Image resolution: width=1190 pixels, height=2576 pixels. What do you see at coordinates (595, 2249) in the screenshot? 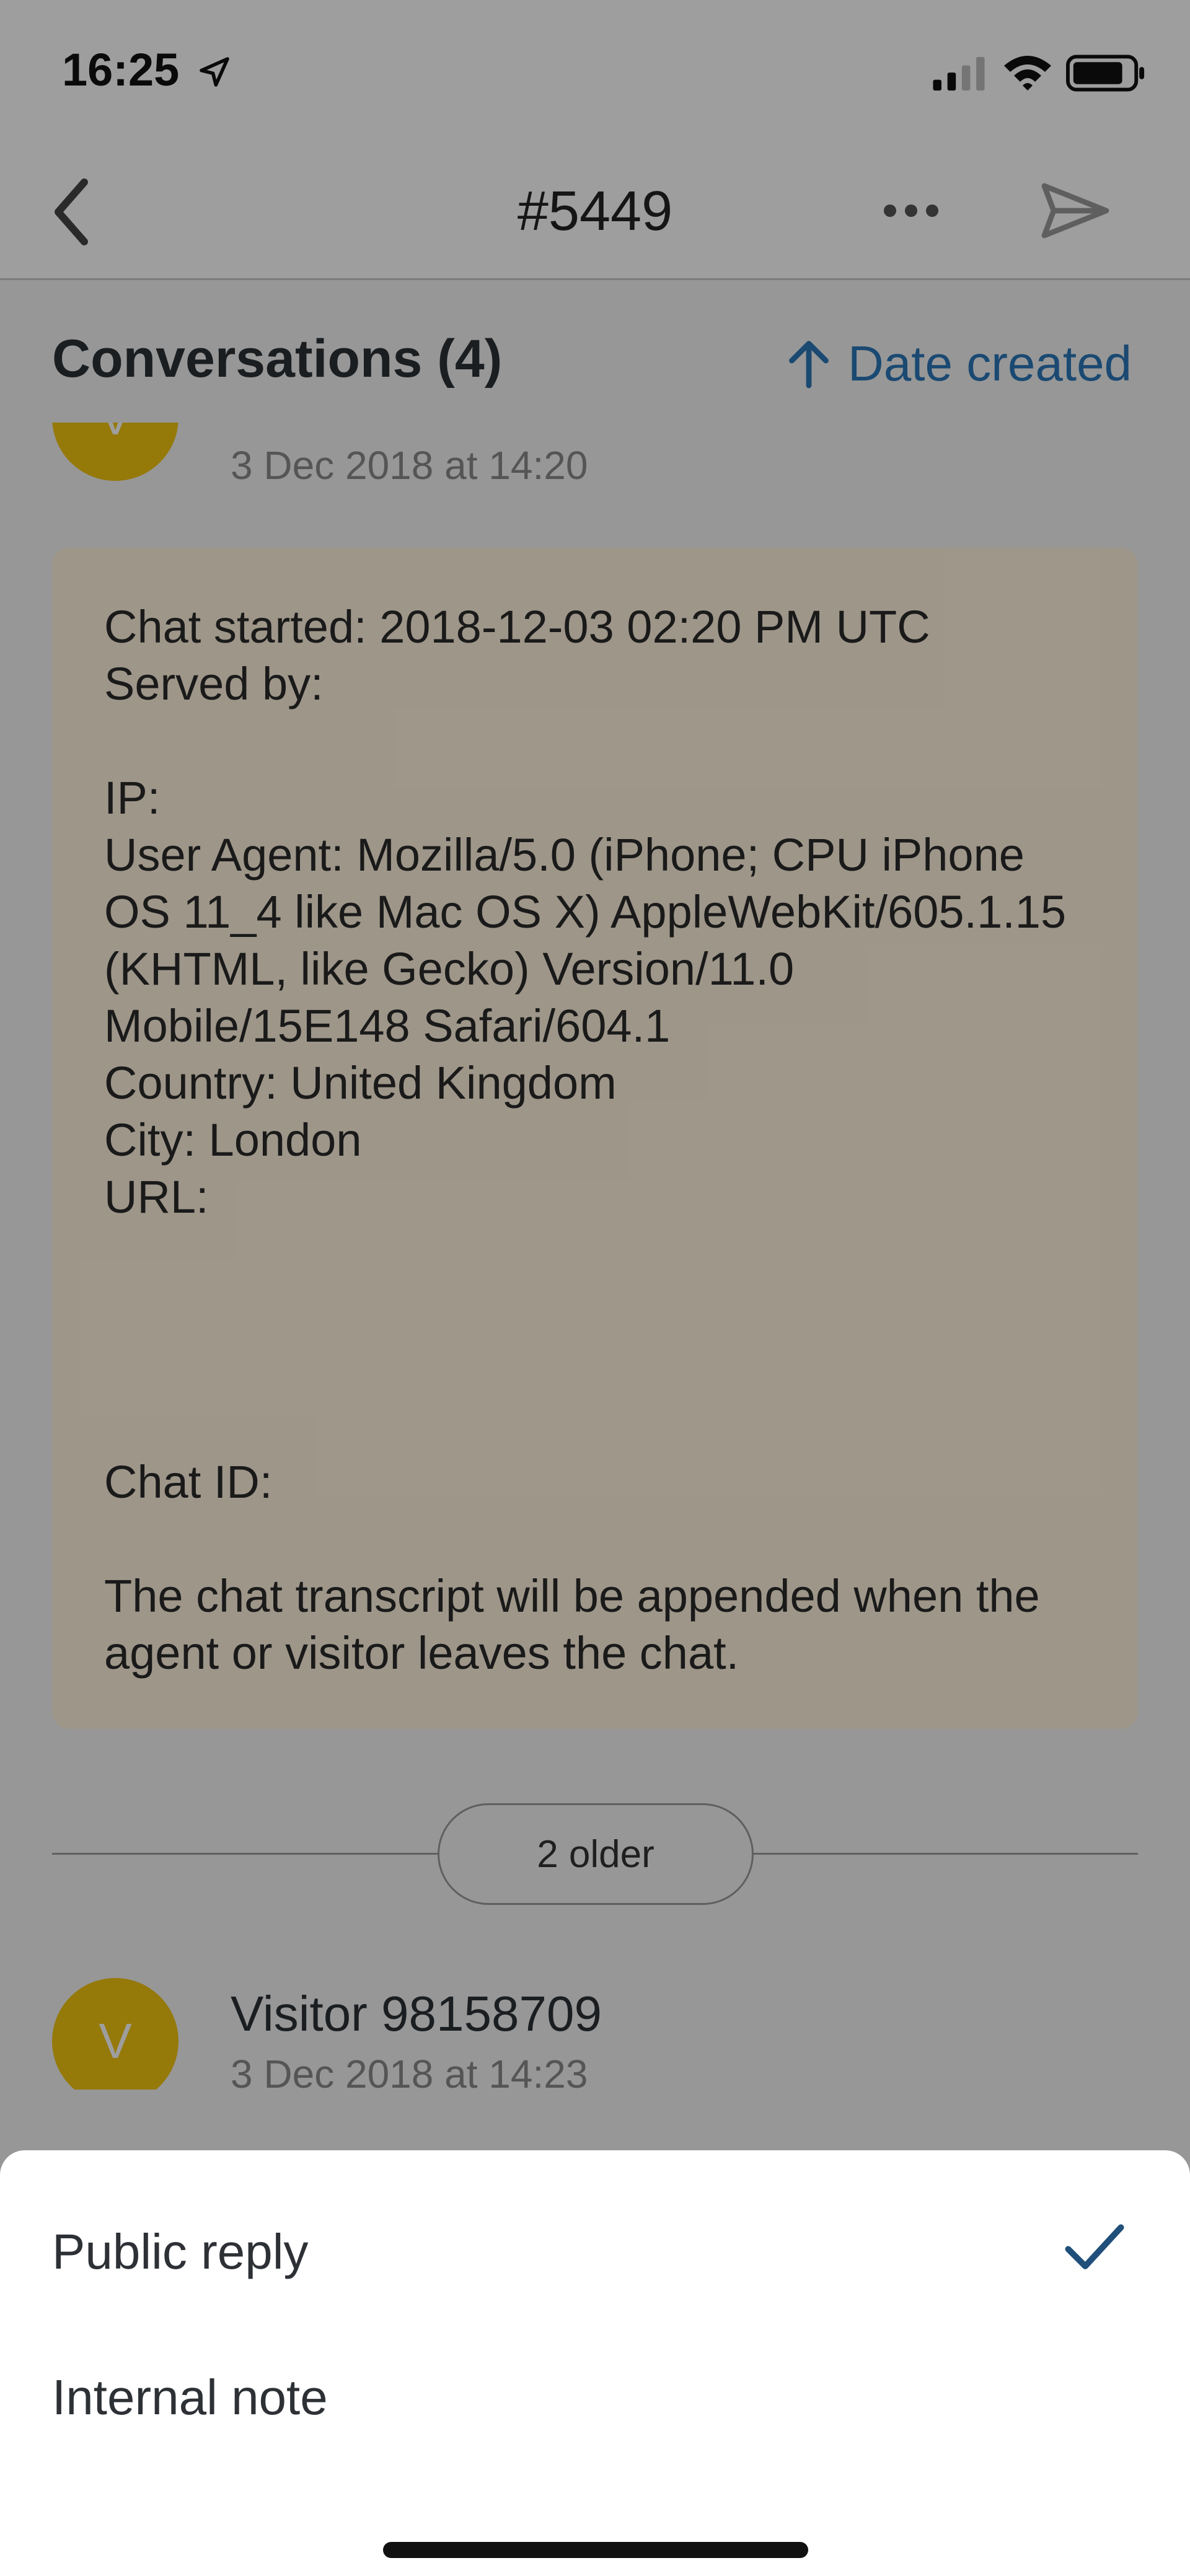
I see `public-reply-option: Public reply` at bounding box center [595, 2249].